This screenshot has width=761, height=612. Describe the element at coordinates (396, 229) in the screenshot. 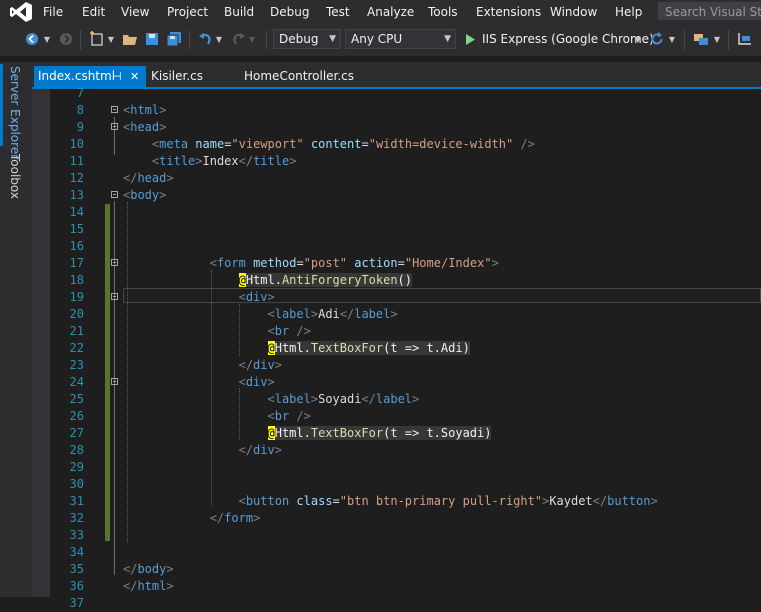

I see `code-line: 15` at that location.